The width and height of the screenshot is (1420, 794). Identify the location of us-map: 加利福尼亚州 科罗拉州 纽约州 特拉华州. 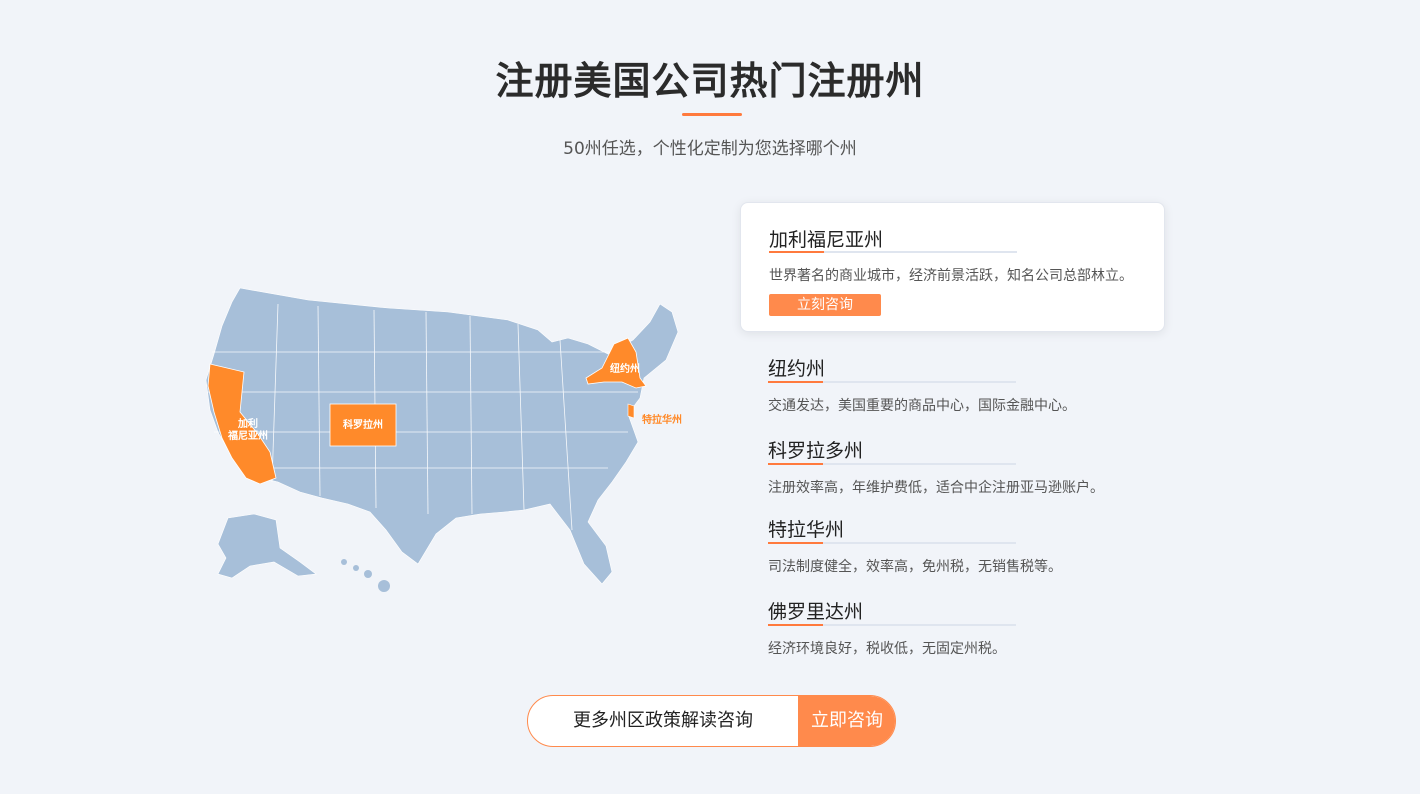
(438, 442).